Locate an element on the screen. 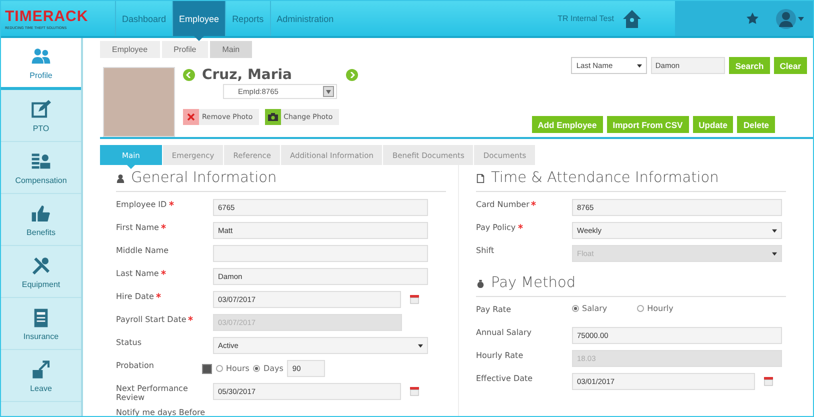 Image resolution: width=814 pixels, height=417 pixels. field-label: Last Name is located at coordinates (137, 273).